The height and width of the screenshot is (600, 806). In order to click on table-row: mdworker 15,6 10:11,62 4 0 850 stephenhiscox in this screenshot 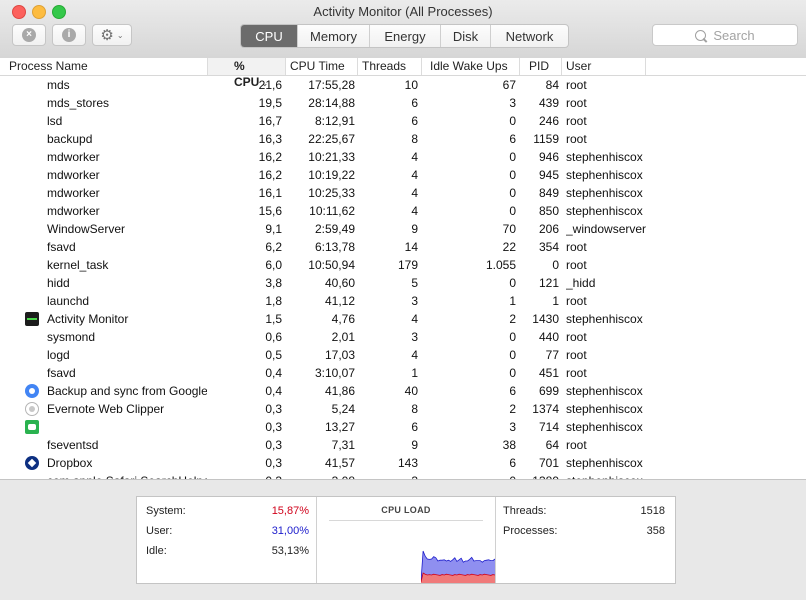, I will do `click(403, 211)`.